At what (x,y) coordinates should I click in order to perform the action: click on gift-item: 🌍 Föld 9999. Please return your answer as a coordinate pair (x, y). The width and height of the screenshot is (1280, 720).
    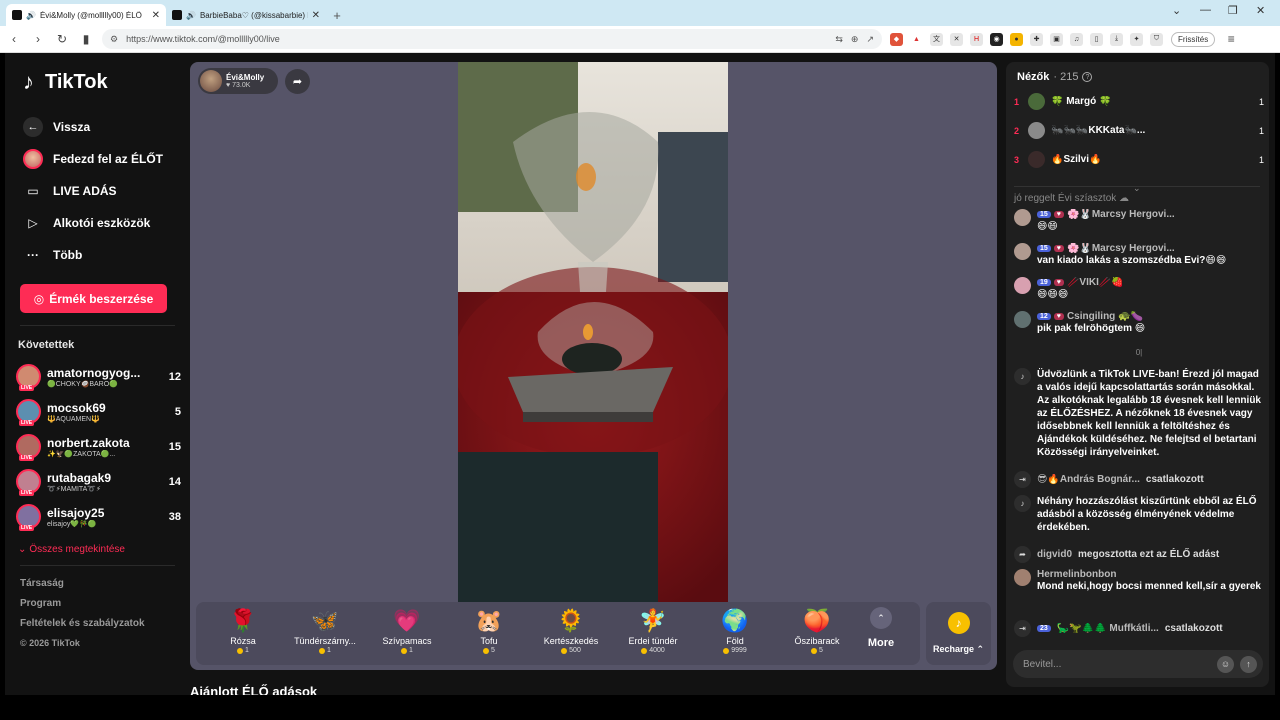
    Looking at the image, I should click on (735, 630).